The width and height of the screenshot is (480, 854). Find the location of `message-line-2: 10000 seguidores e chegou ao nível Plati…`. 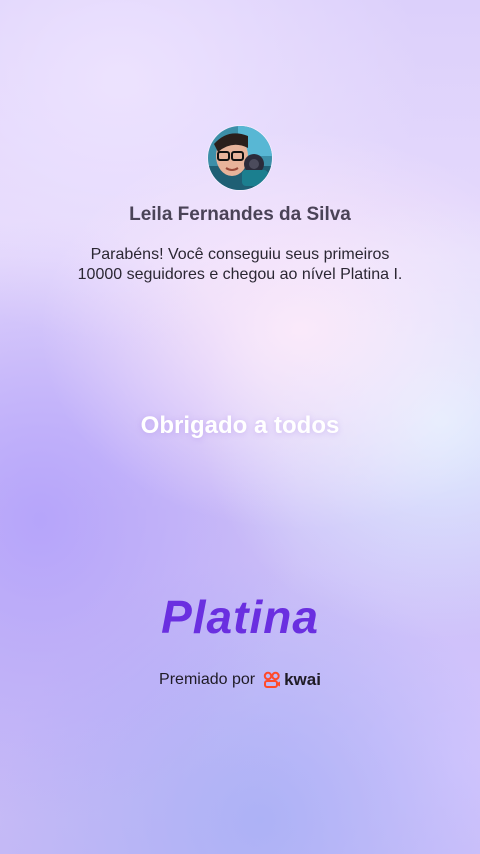

message-line-2: 10000 seguidores e chegou ao nível Plati… is located at coordinates (240, 274).